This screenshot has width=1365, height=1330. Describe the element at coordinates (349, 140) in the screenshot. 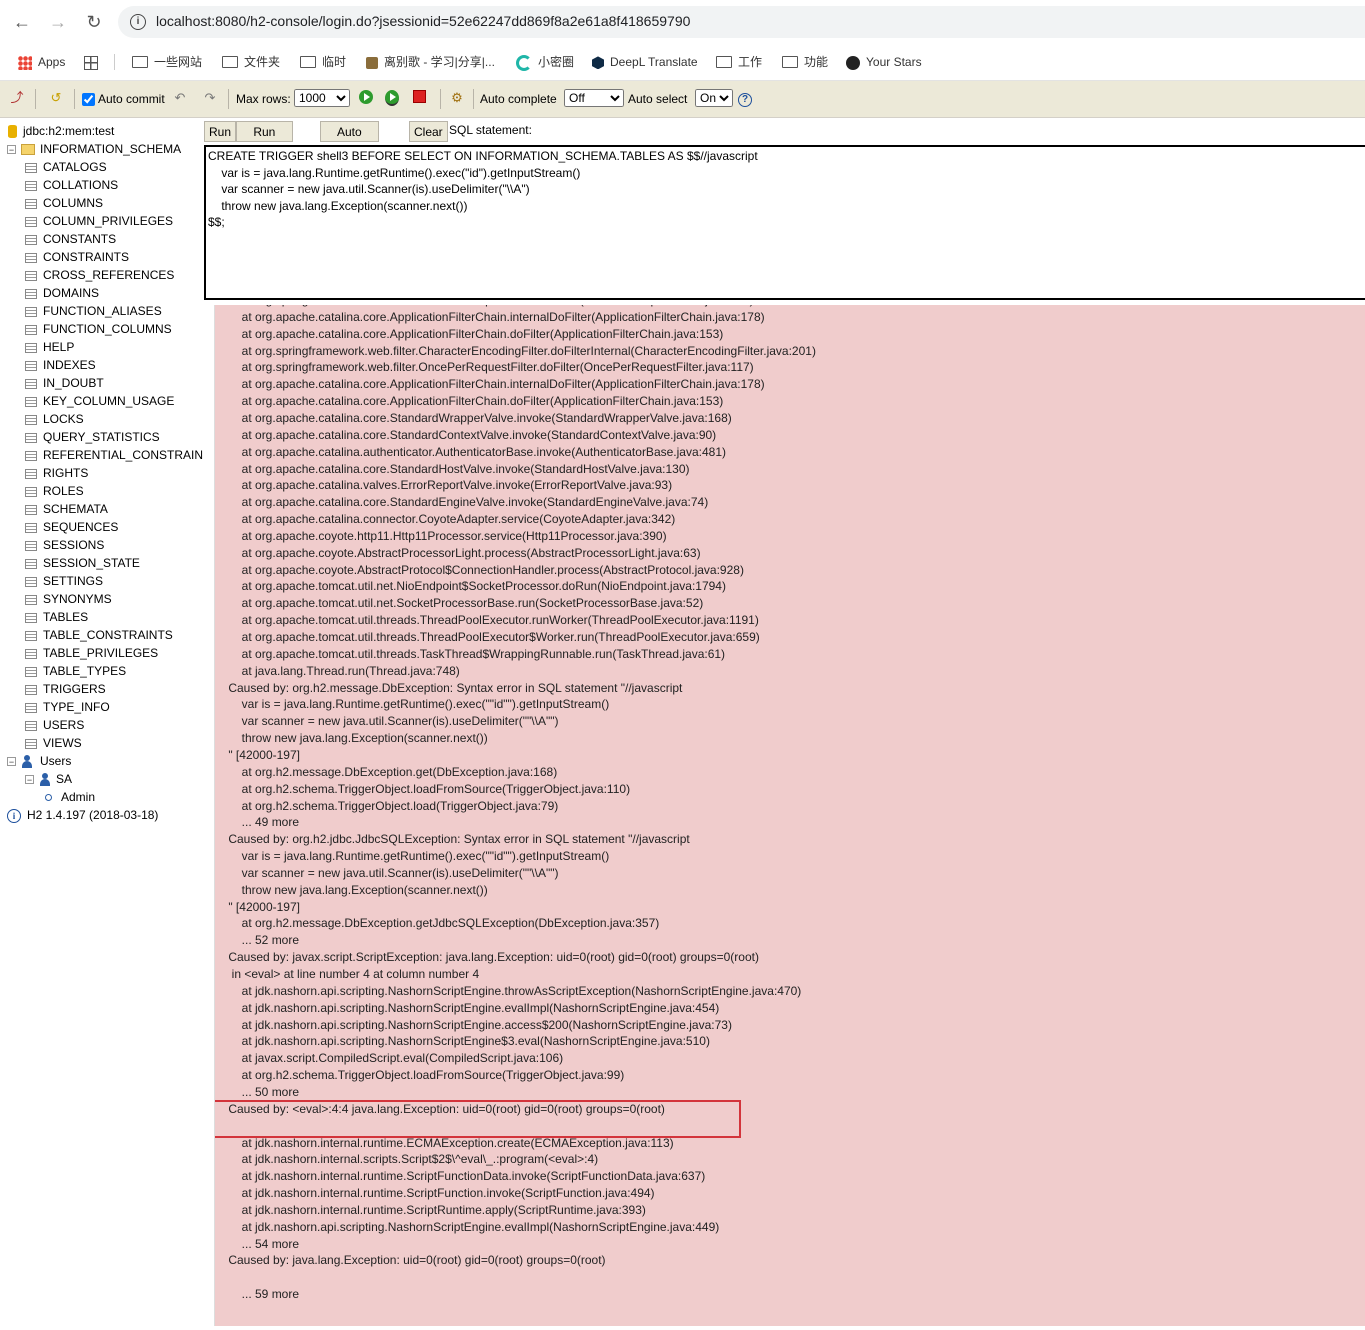

I see `auto-complete-button: Auto complete` at that location.